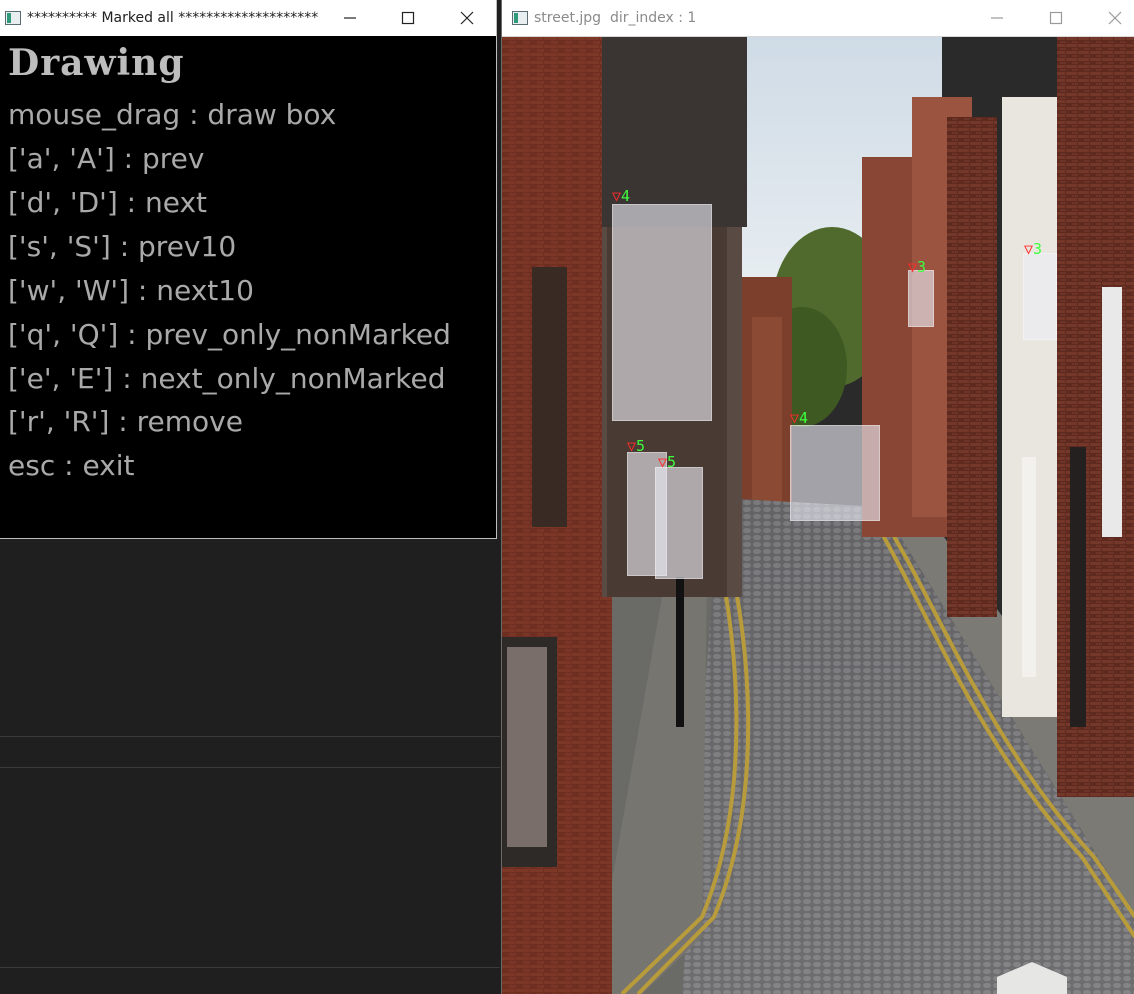  What do you see at coordinates (106, 158) in the screenshot?
I see `info-line: ['a', 'A'] : prev` at bounding box center [106, 158].